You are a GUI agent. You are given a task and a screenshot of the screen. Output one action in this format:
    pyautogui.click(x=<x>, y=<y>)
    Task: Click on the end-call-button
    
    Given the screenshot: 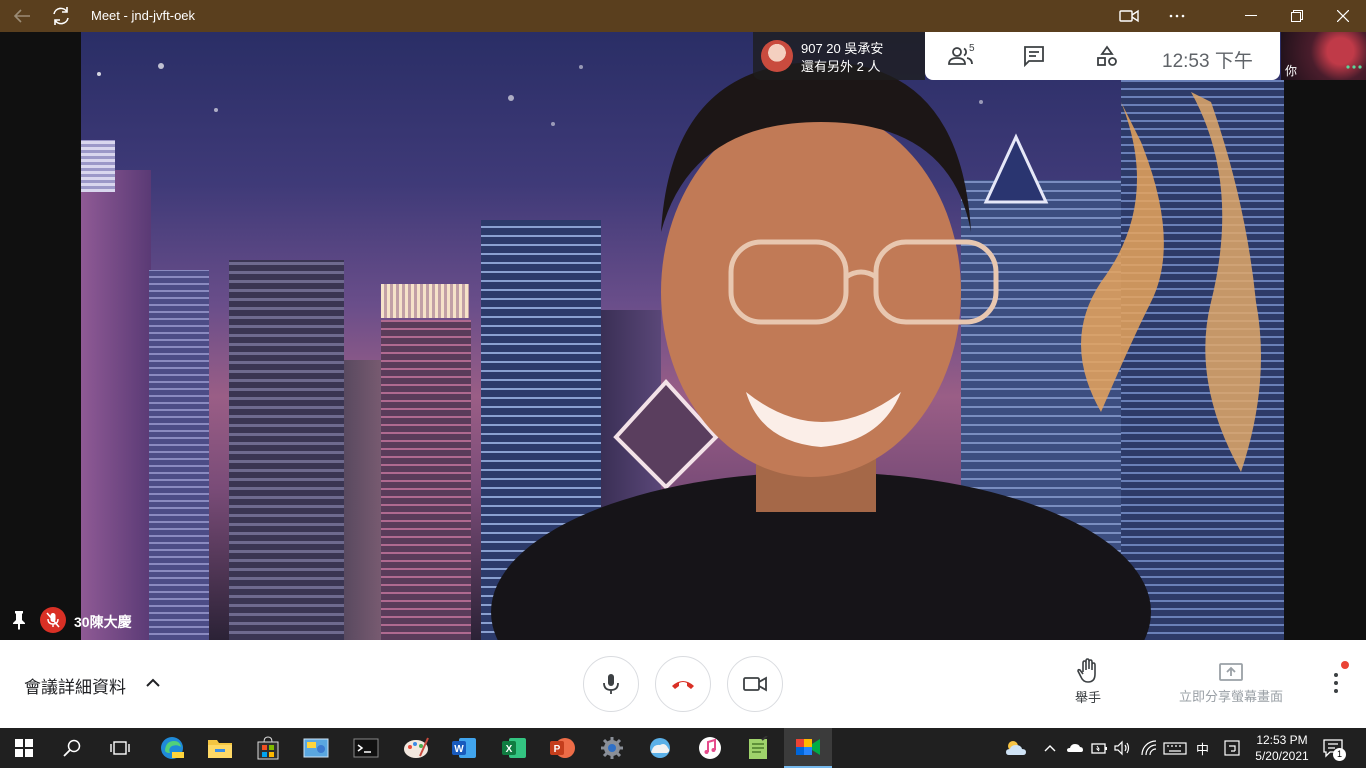 What is the action you would take?
    pyautogui.click(x=683, y=684)
    